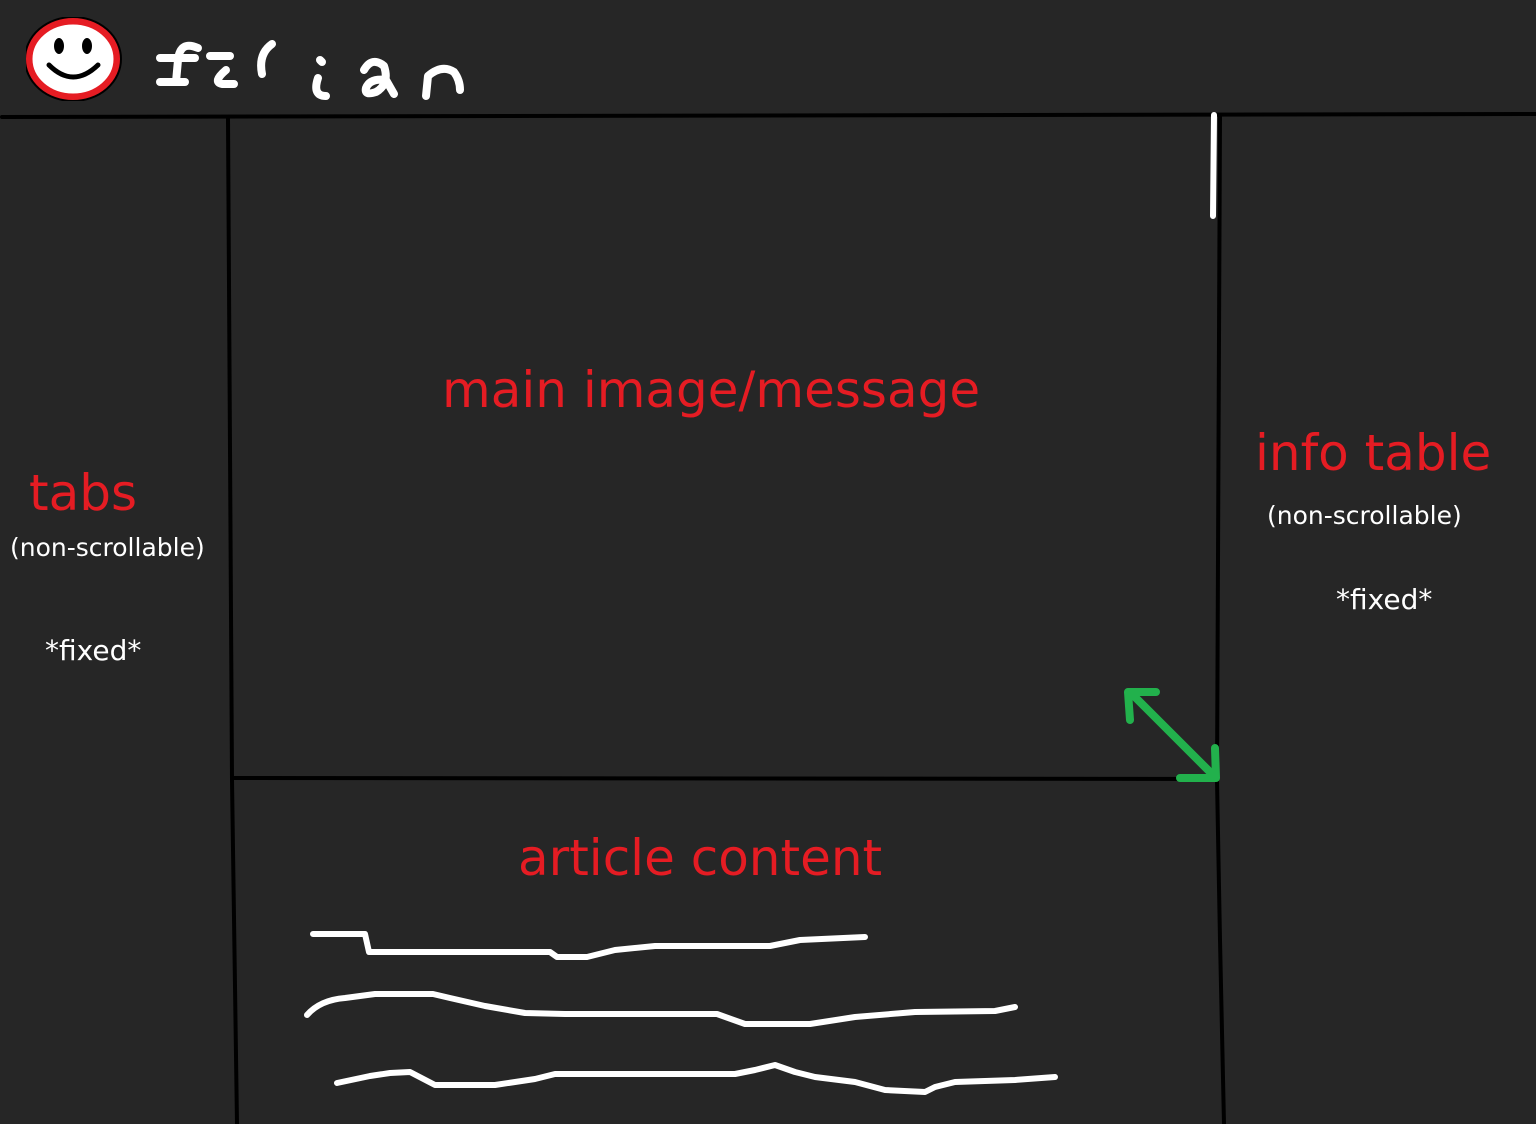 Image resolution: width=1536 pixels, height=1124 pixels. What do you see at coordinates (1373, 453) in the screenshot?
I see `info-table-title: info table` at bounding box center [1373, 453].